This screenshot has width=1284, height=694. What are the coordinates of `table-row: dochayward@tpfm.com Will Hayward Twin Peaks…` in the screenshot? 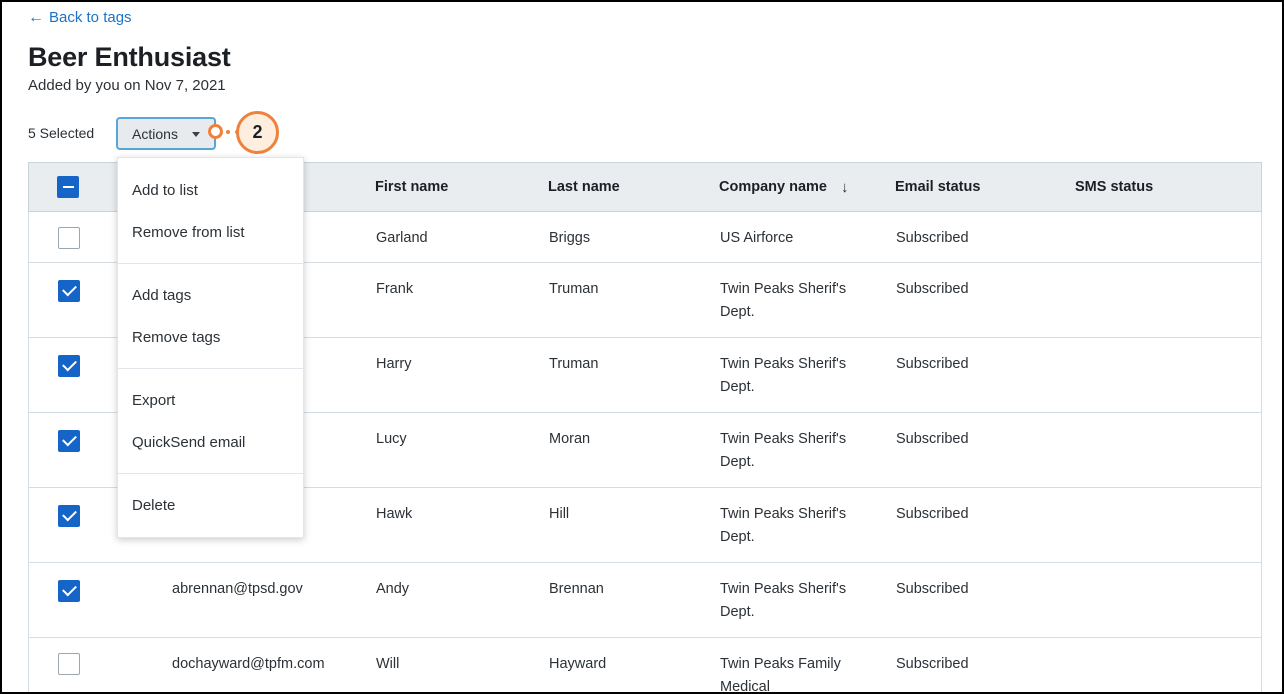 It's located at (645, 665).